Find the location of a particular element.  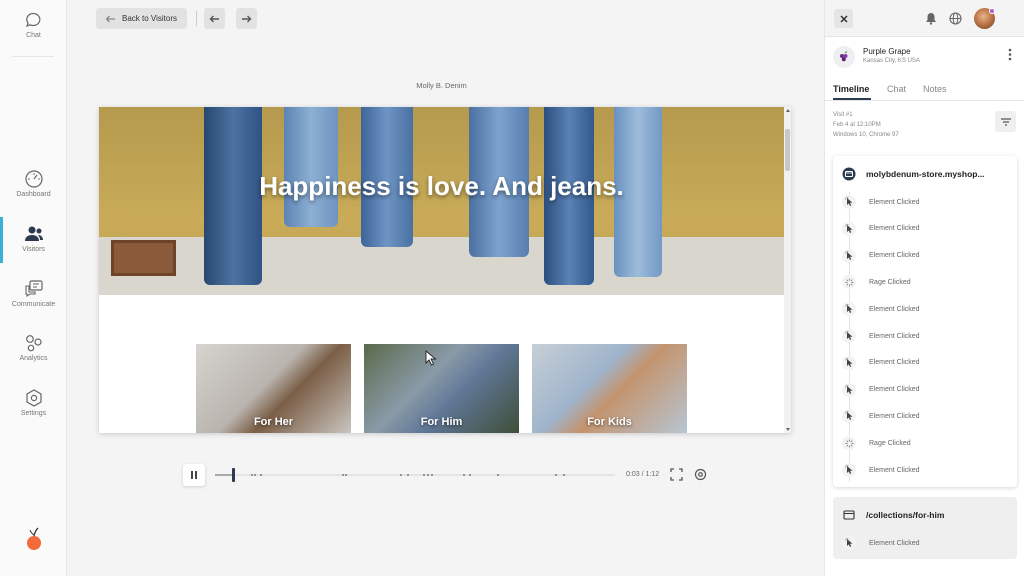

filter-button is located at coordinates (1005, 121).